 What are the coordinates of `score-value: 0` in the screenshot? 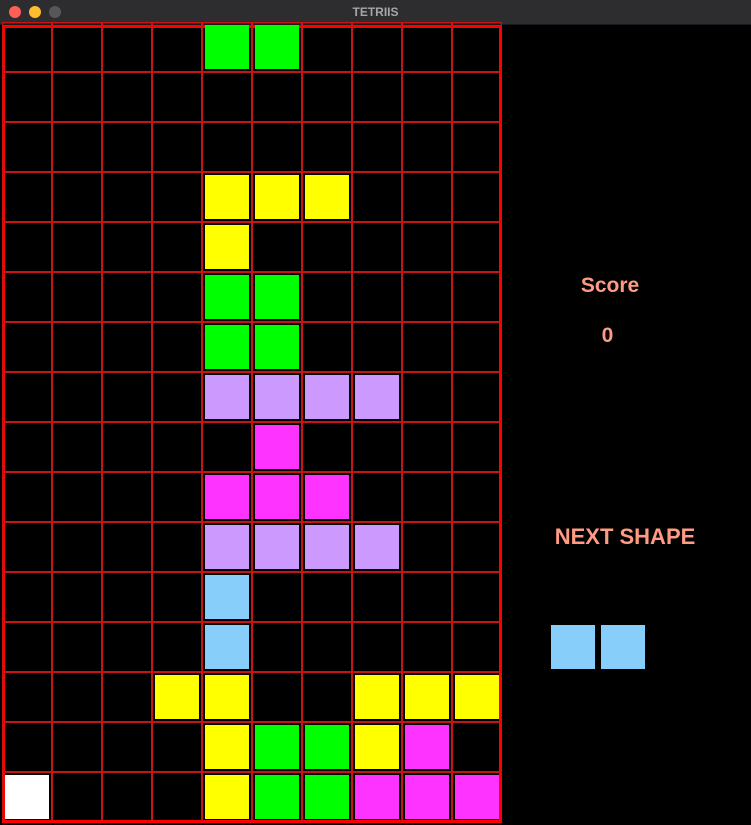 It's located at (607, 335).